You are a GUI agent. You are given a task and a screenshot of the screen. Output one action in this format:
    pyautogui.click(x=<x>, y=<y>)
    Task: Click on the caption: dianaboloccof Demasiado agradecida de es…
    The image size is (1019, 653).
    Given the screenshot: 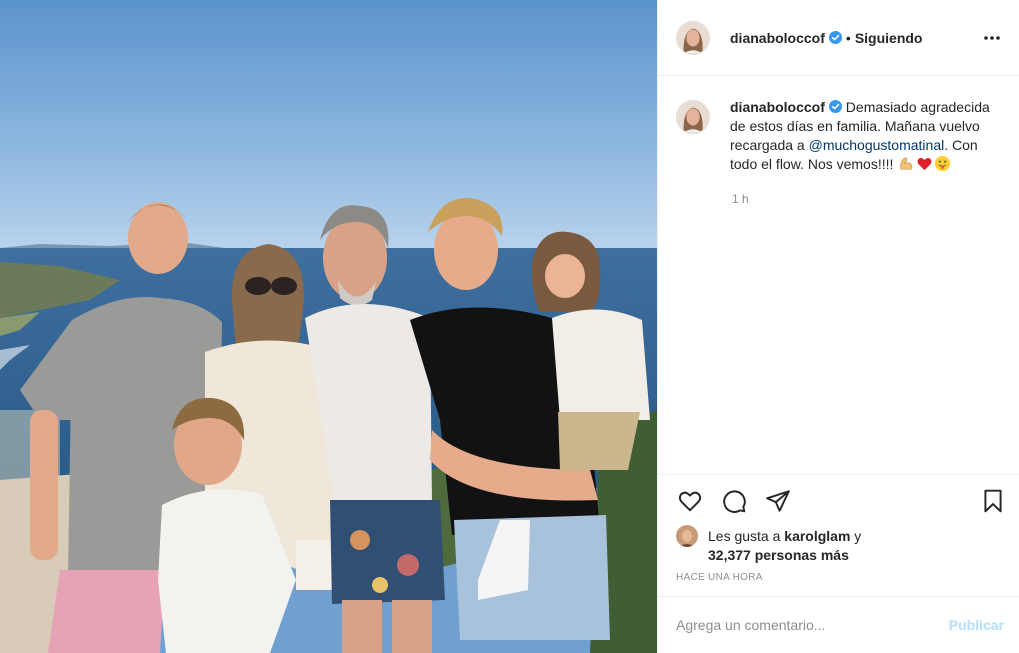 What is the action you would take?
    pyautogui.click(x=840, y=136)
    